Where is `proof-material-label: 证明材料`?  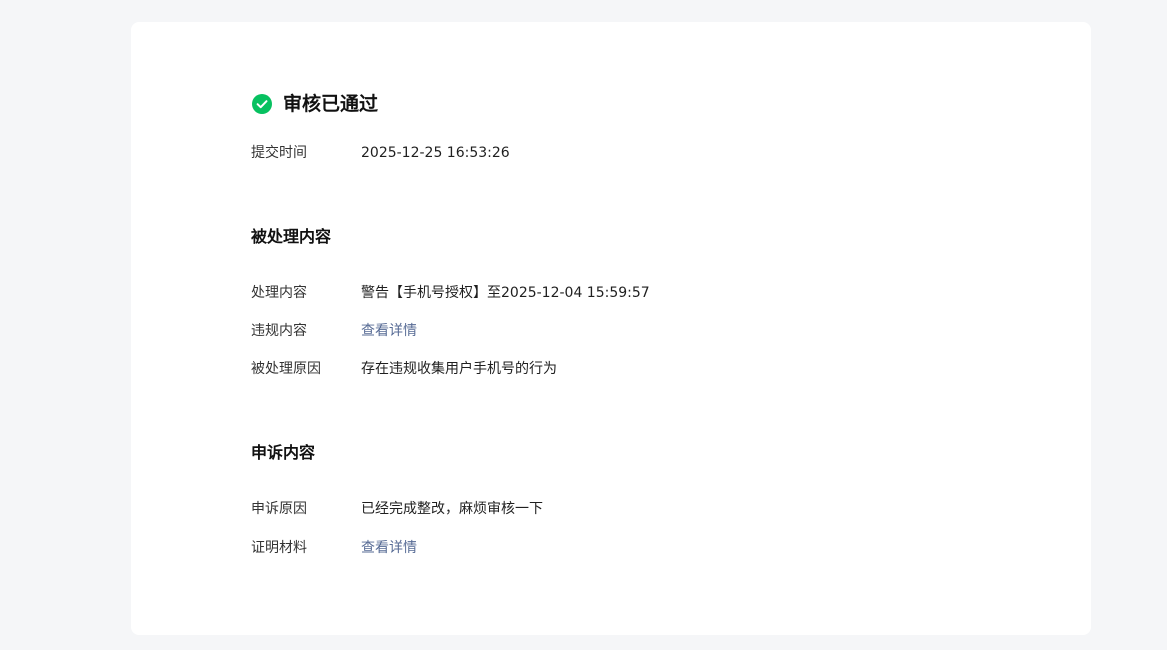 proof-material-label: 证明材料 is located at coordinates (279, 548).